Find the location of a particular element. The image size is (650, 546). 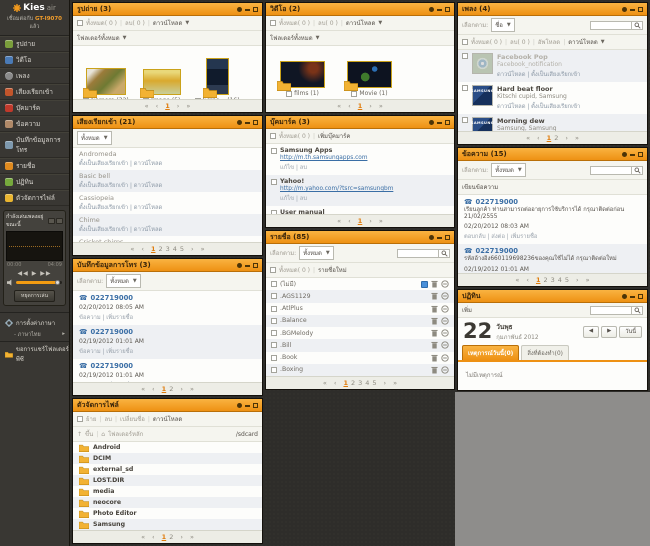

folder-checkbox is located at coordinates (289, 93).